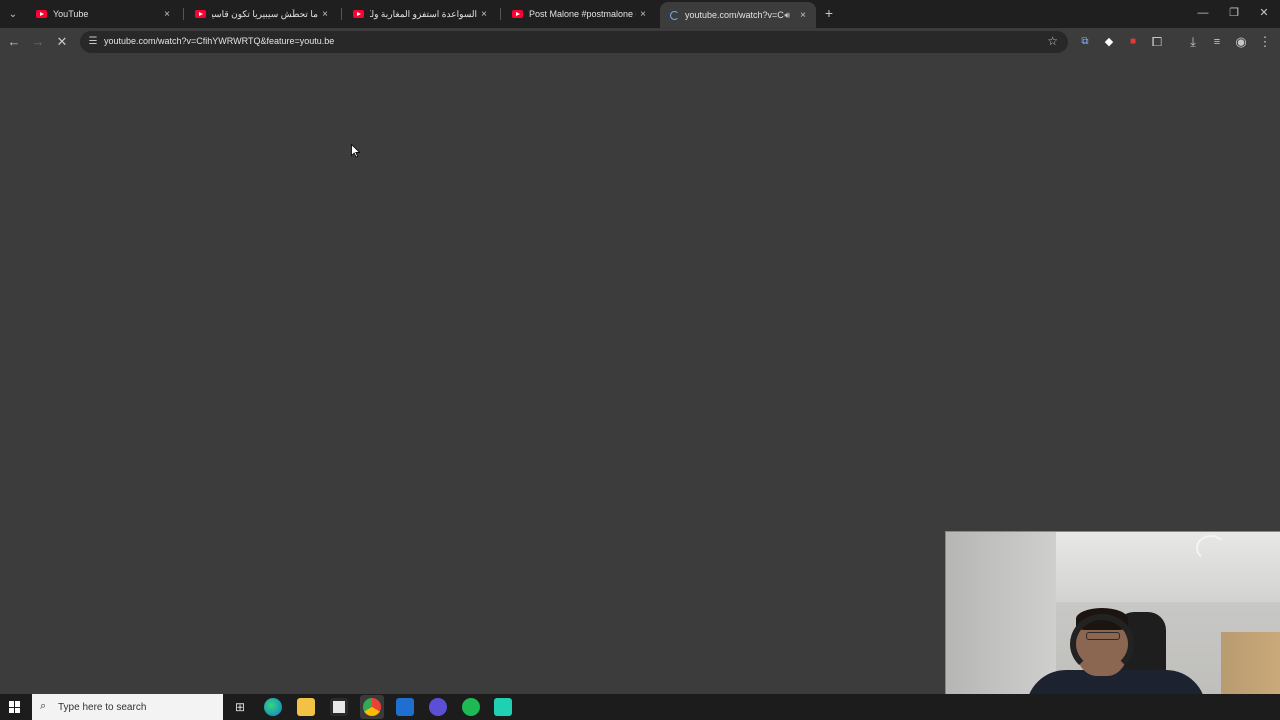 Image resolution: width=1280 pixels, height=720 pixels. Describe the element at coordinates (93, 42) in the screenshot. I see `site-info-icon: ☰` at that location.